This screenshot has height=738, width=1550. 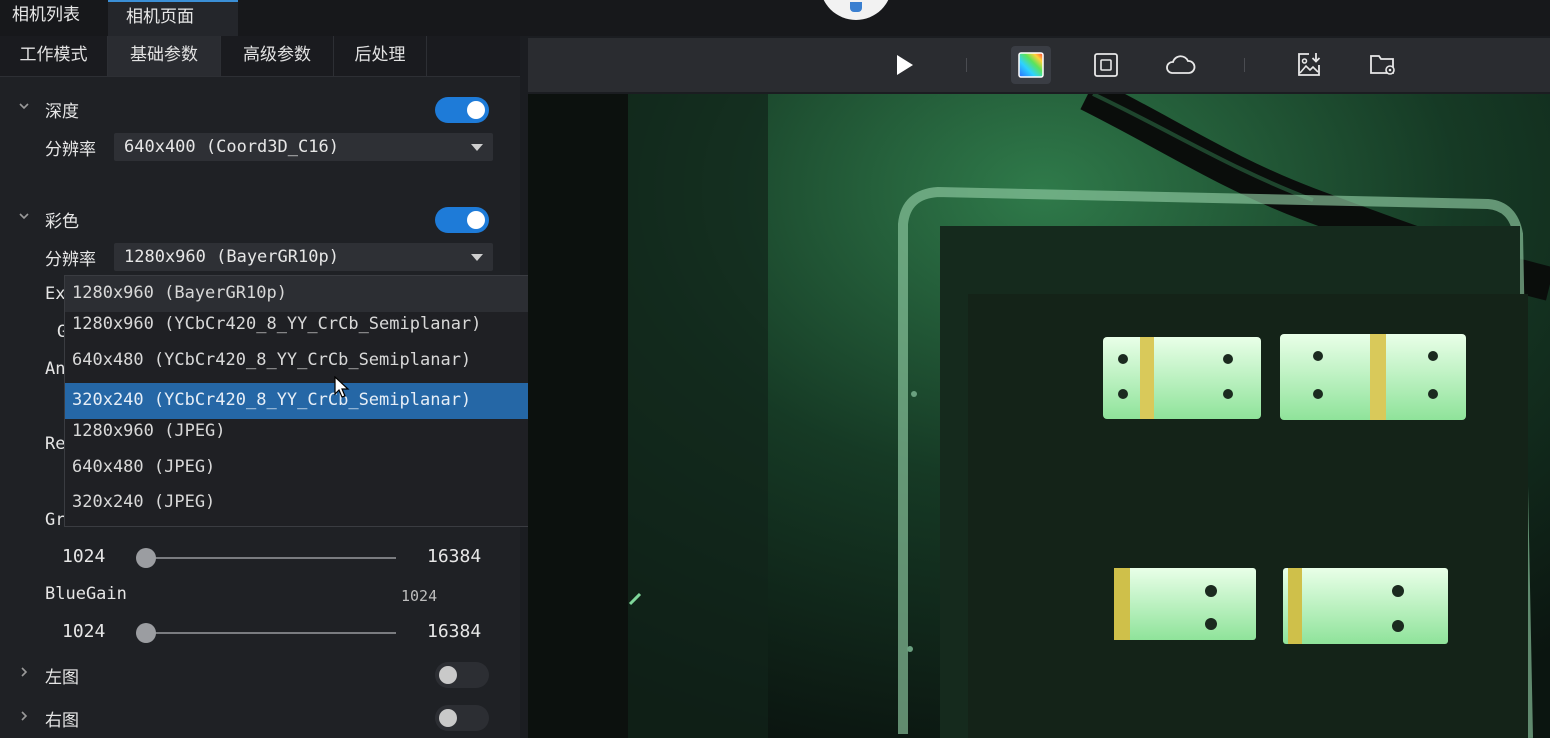 I want to click on play-icon, so click(x=904, y=65).